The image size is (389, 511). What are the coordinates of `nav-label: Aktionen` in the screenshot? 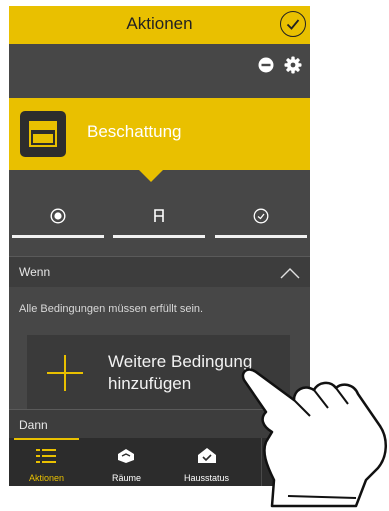 It's located at (46, 478).